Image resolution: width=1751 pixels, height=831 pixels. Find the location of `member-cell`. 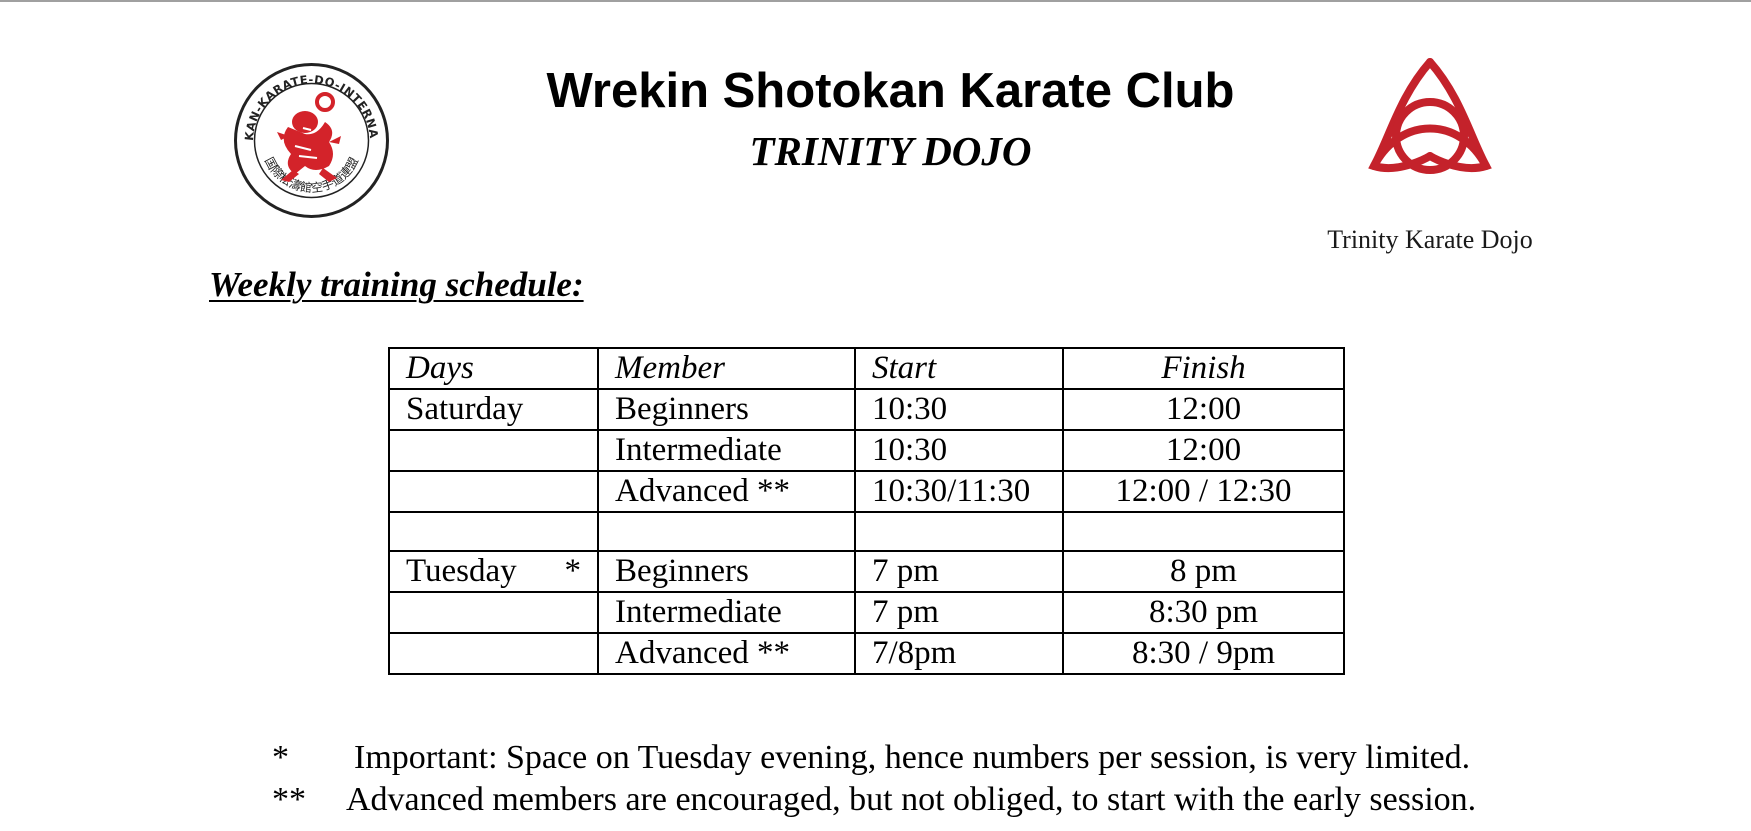

member-cell is located at coordinates (726, 531).